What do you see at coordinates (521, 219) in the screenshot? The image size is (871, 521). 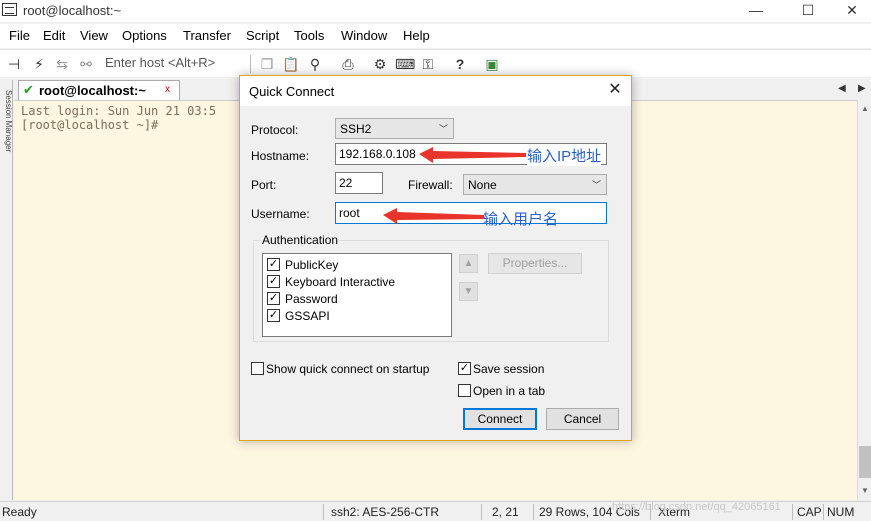 I see `username-note: 输入用户名` at bounding box center [521, 219].